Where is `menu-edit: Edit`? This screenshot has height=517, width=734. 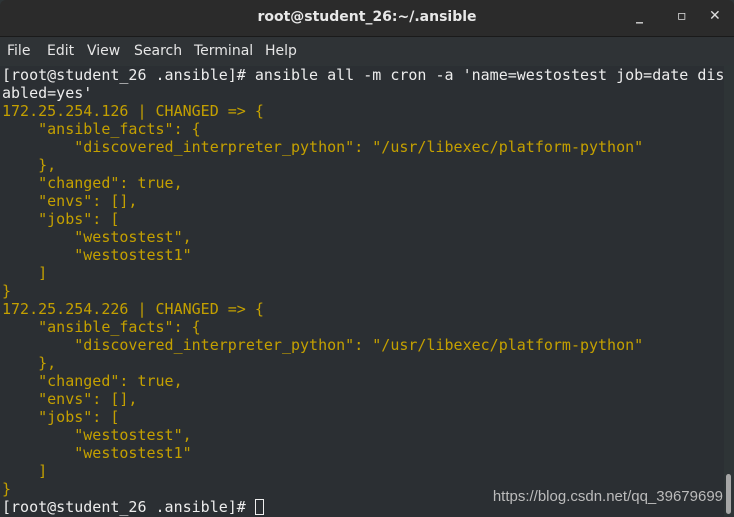
menu-edit: Edit is located at coordinates (60, 51).